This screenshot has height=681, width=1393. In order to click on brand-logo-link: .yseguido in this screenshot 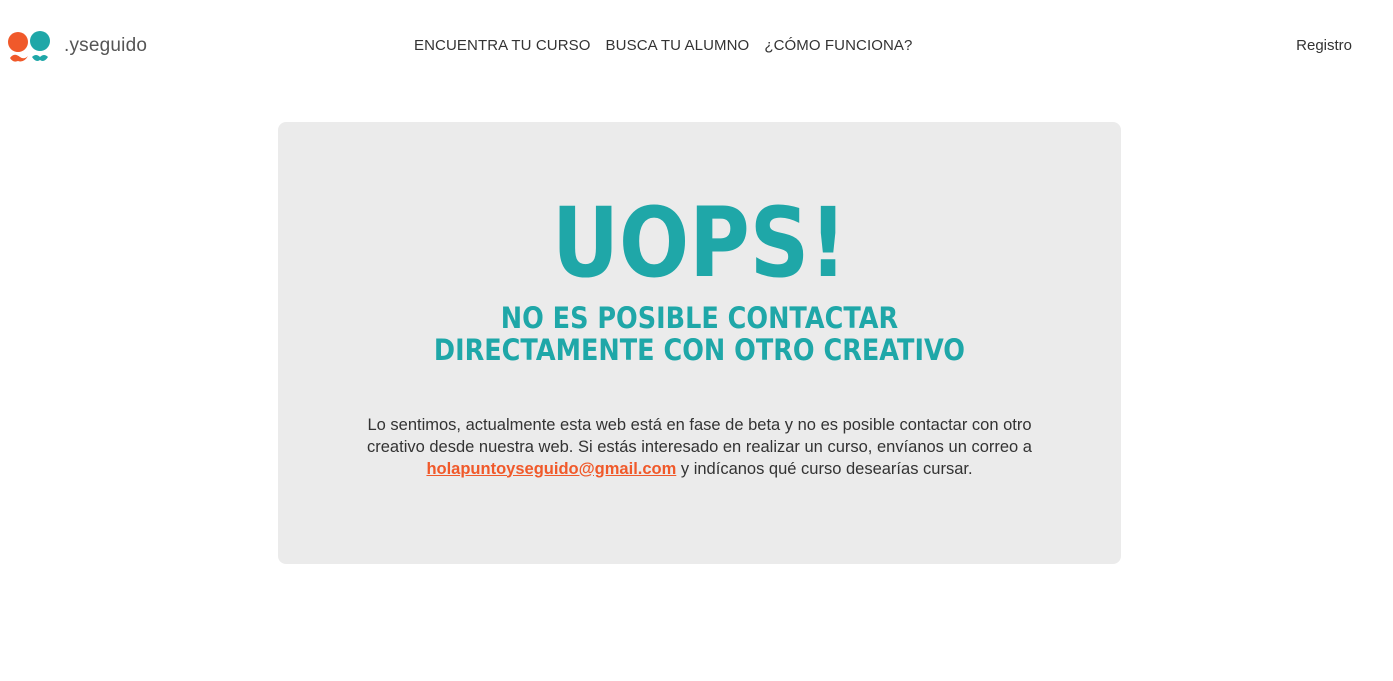, I will do `click(77, 48)`.